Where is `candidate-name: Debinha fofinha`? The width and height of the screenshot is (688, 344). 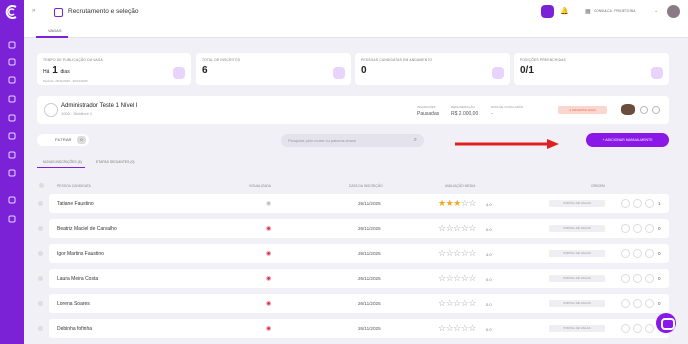 candidate-name: Debinha fofinha is located at coordinates (74, 329).